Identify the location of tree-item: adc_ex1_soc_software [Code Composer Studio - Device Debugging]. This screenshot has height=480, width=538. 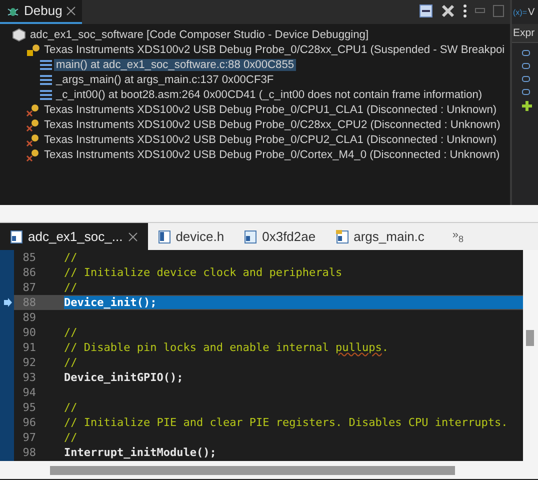
(199, 34).